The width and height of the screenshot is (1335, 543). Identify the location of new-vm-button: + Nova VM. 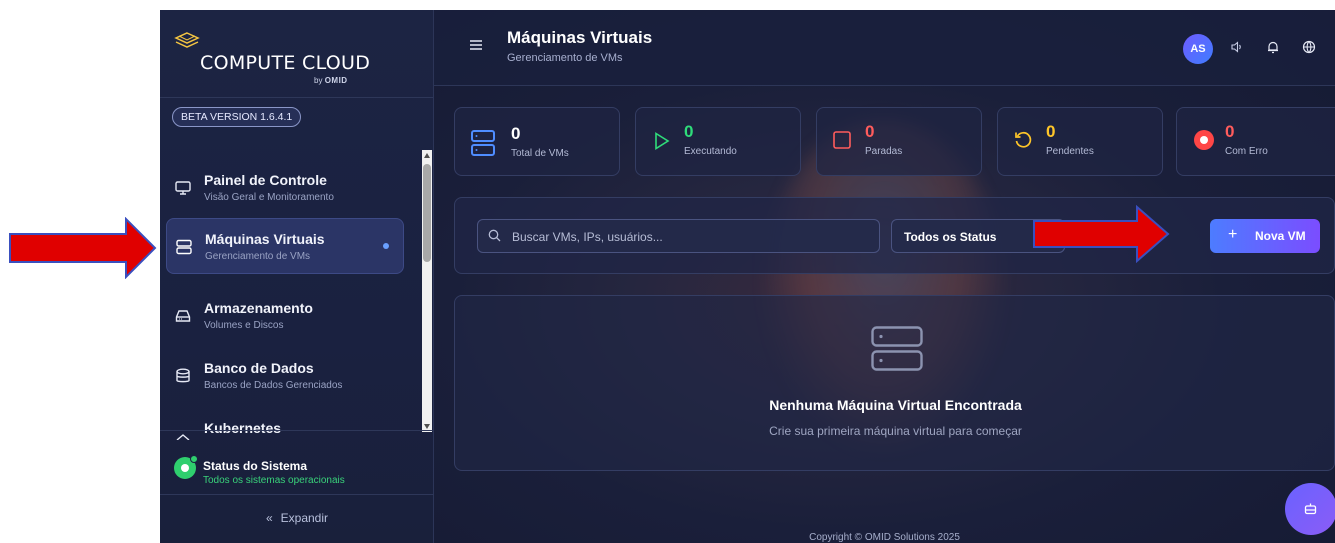
(1265, 236).